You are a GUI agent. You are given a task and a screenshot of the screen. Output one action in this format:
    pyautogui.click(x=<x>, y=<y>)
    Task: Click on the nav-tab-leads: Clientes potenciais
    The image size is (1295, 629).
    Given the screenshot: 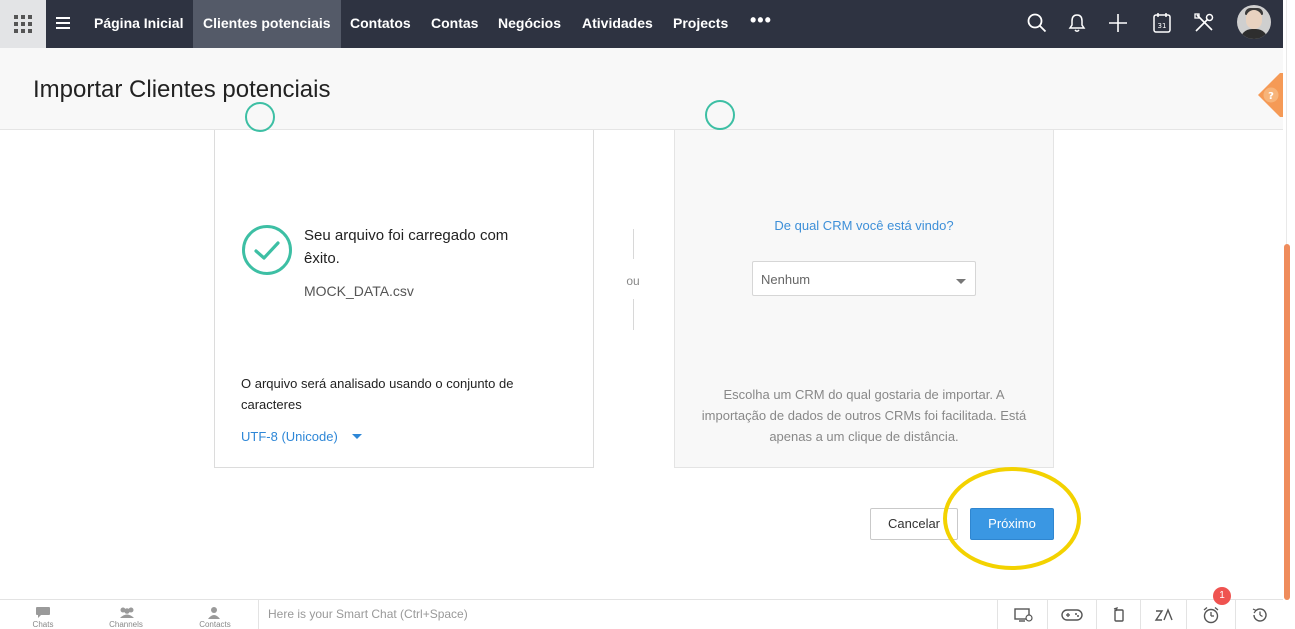 What is the action you would take?
    pyautogui.click(x=267, y=24)
    